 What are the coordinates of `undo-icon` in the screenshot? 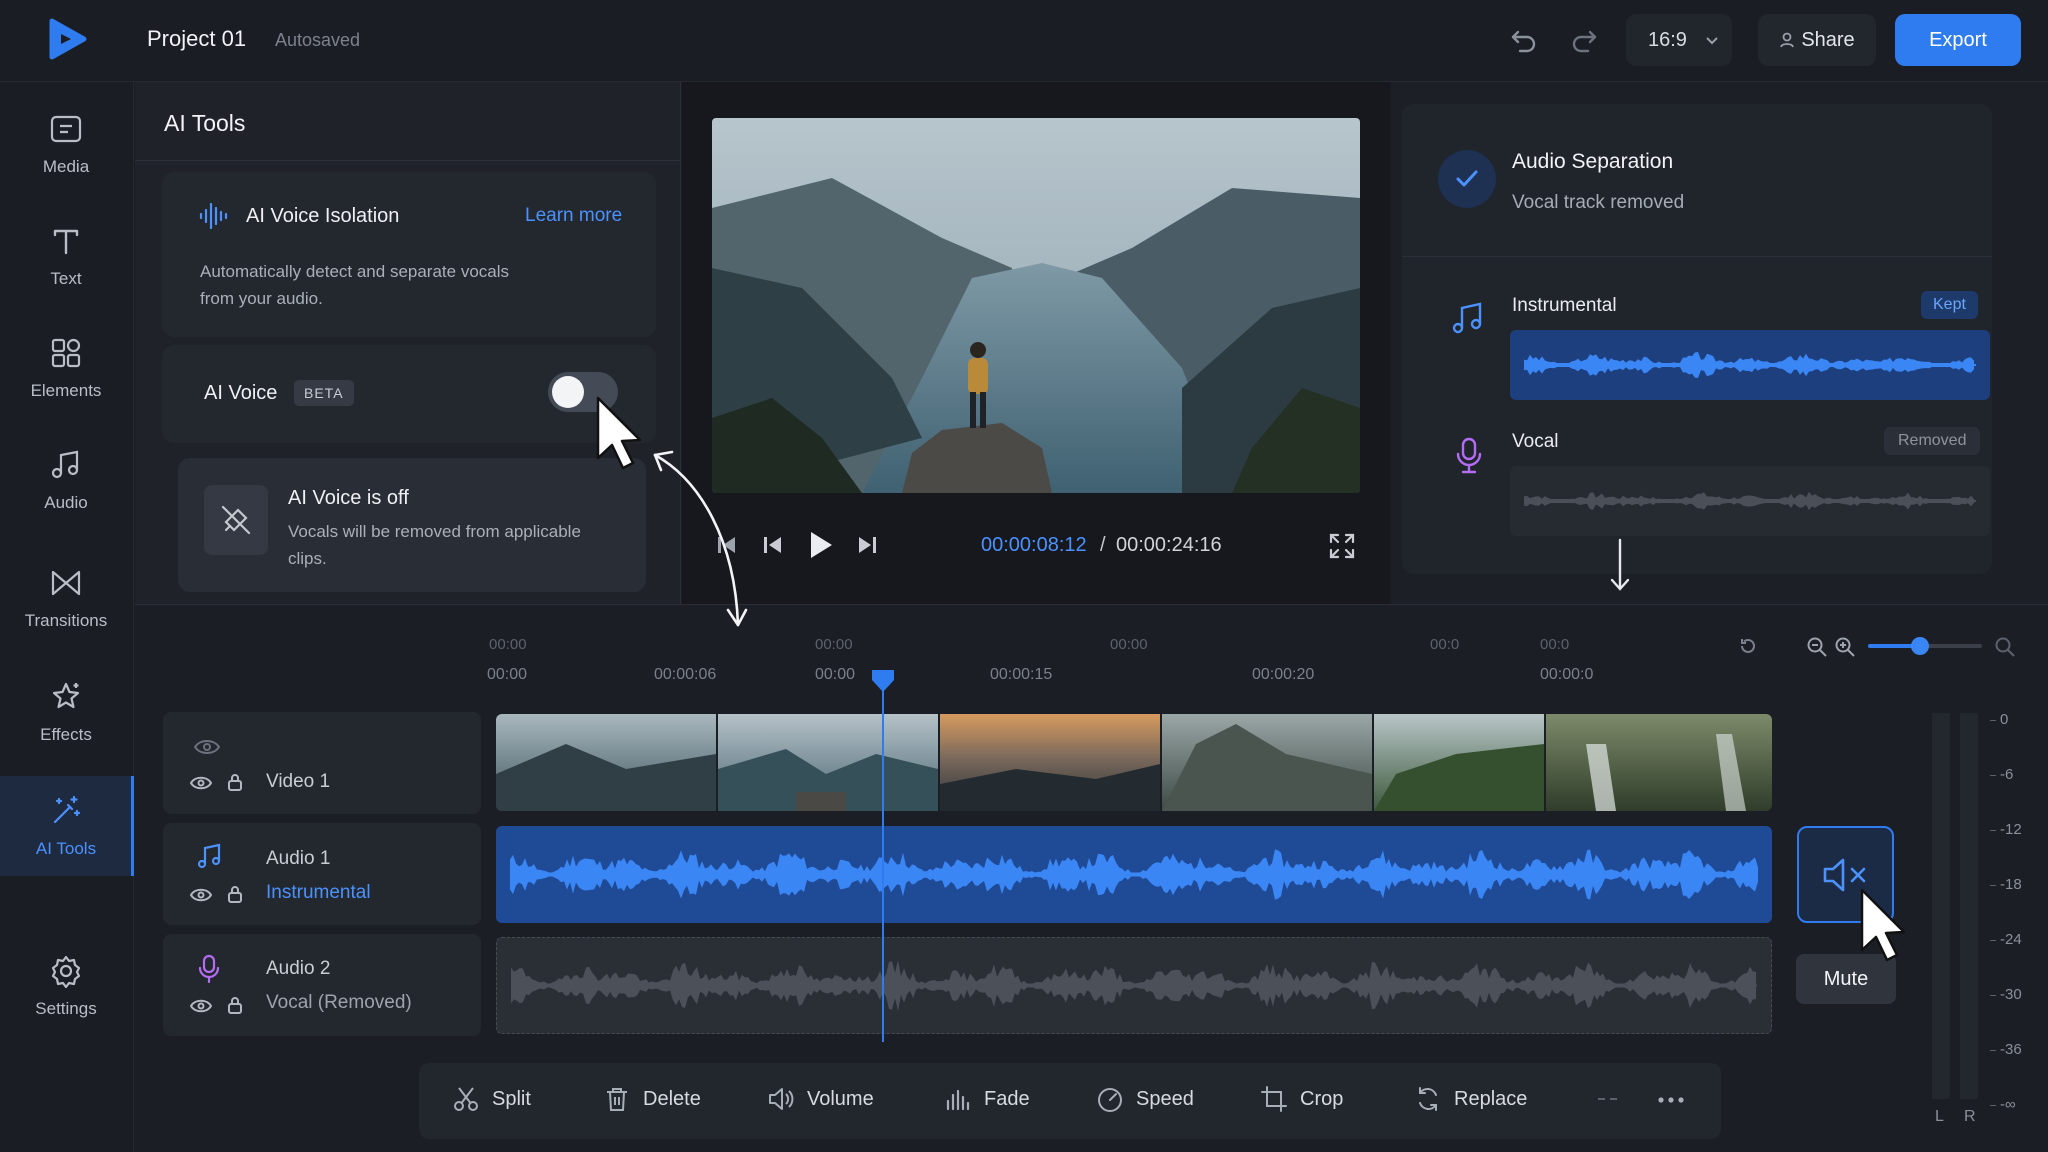 It's located at (1524, 40).